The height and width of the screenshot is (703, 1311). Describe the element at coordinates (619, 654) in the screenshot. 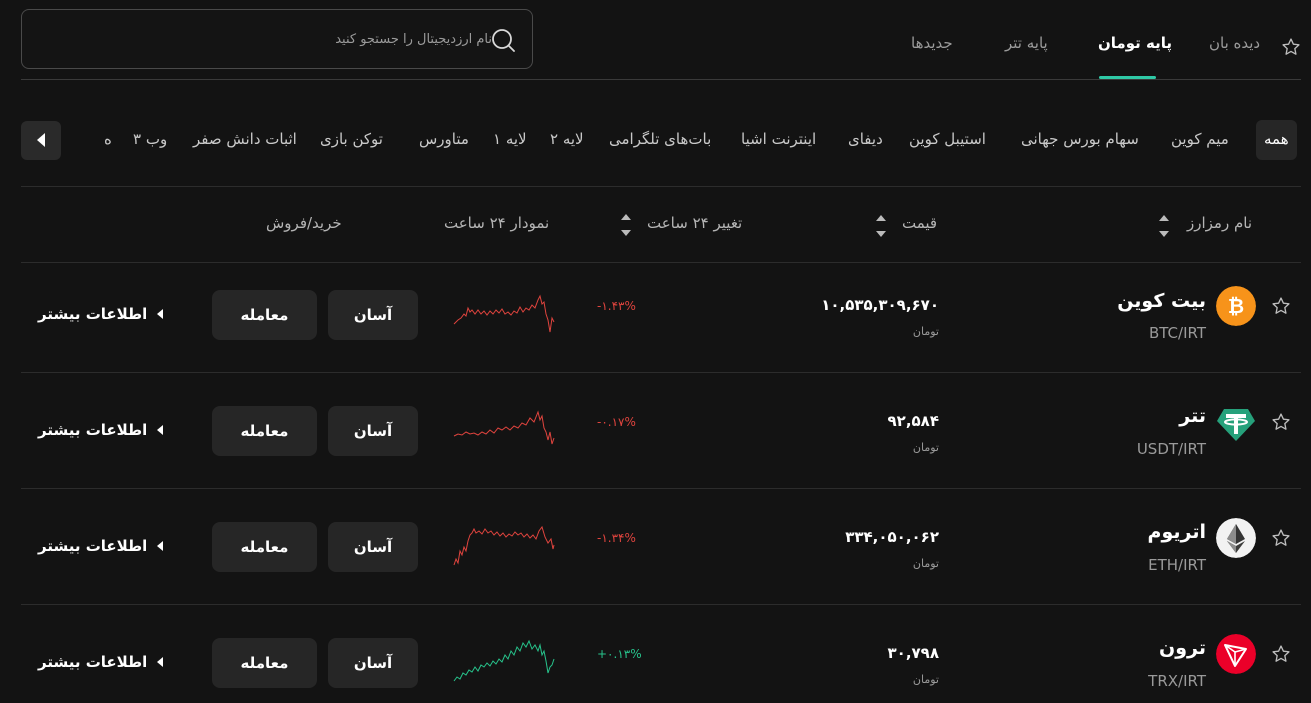

I see `change-24h: +۰.۱۳%` at that location.